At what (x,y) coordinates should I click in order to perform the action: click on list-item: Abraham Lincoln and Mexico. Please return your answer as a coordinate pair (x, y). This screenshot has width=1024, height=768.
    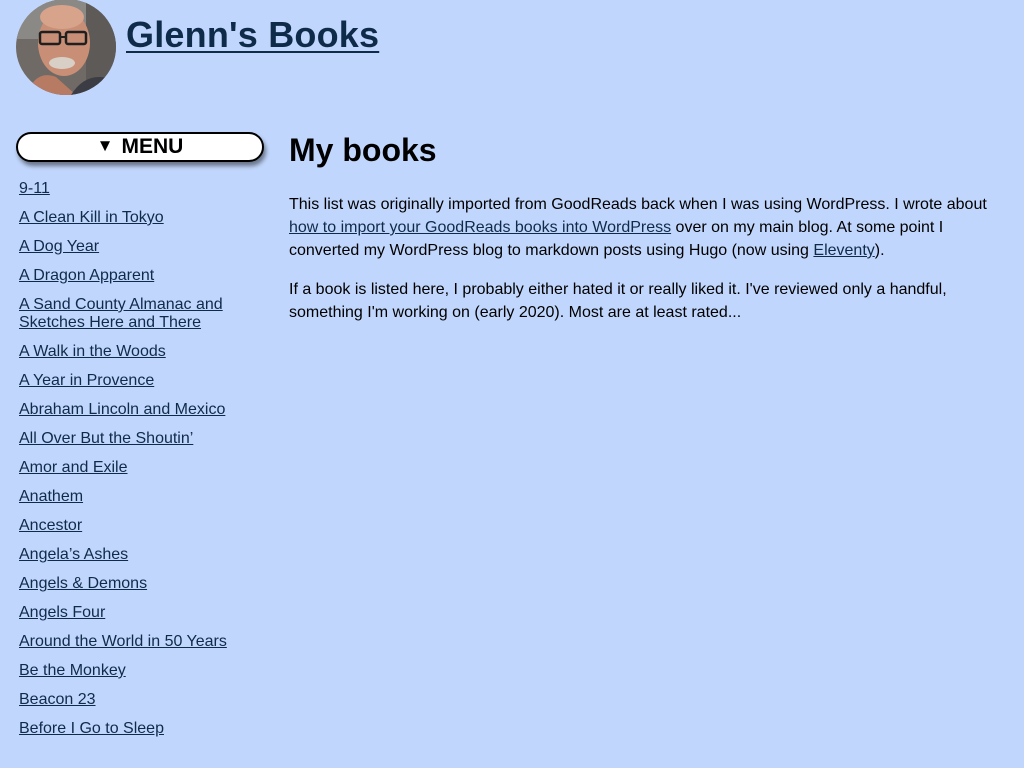
    Looking at the image, I should click on (142, 410).